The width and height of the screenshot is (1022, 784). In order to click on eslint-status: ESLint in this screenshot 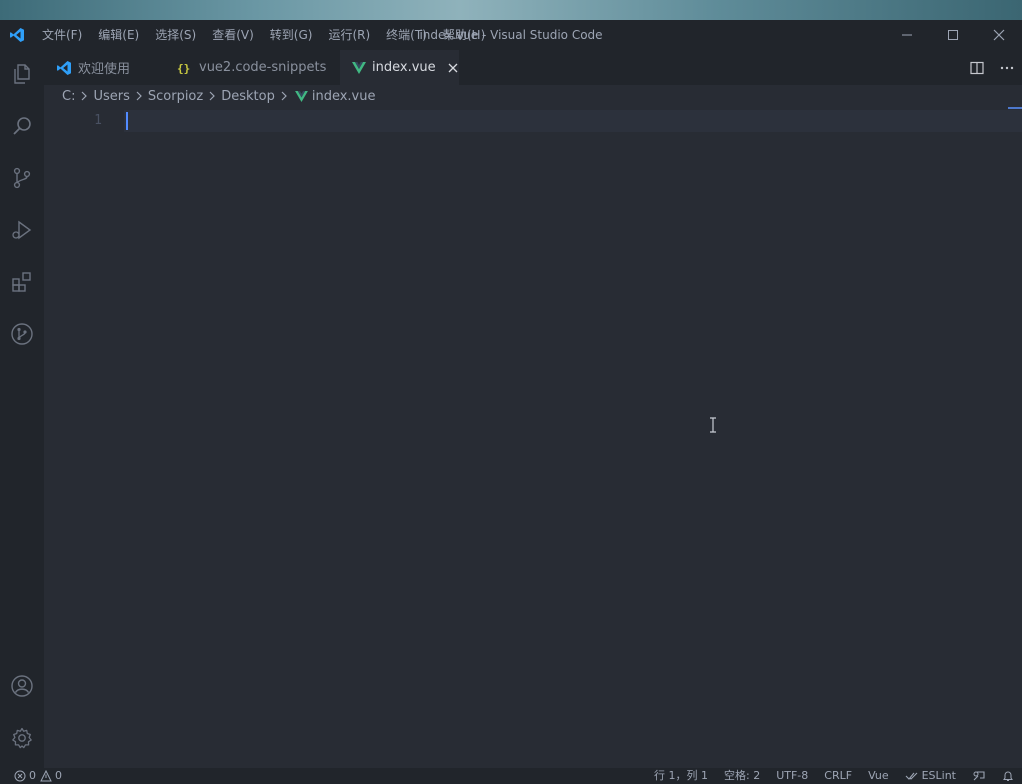, I will do `click(930, 776)`.